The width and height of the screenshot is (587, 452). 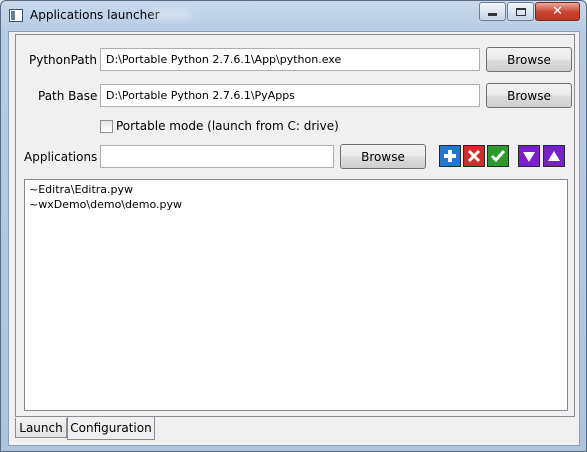 I want to click on applications-label: Applications, so click(x=61, y=157).